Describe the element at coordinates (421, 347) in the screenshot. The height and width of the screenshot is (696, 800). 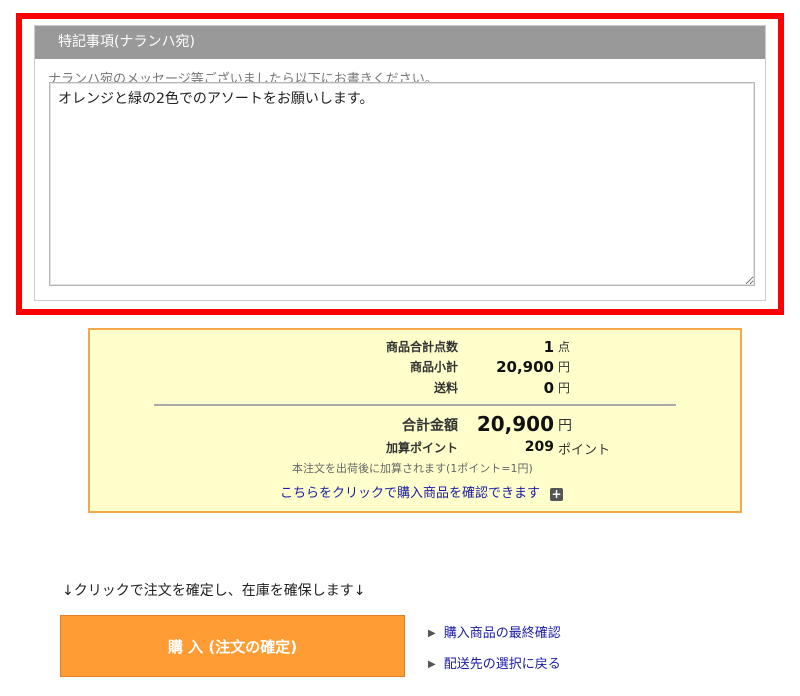
I see `item-count-label: 商品合計点数` at that location.